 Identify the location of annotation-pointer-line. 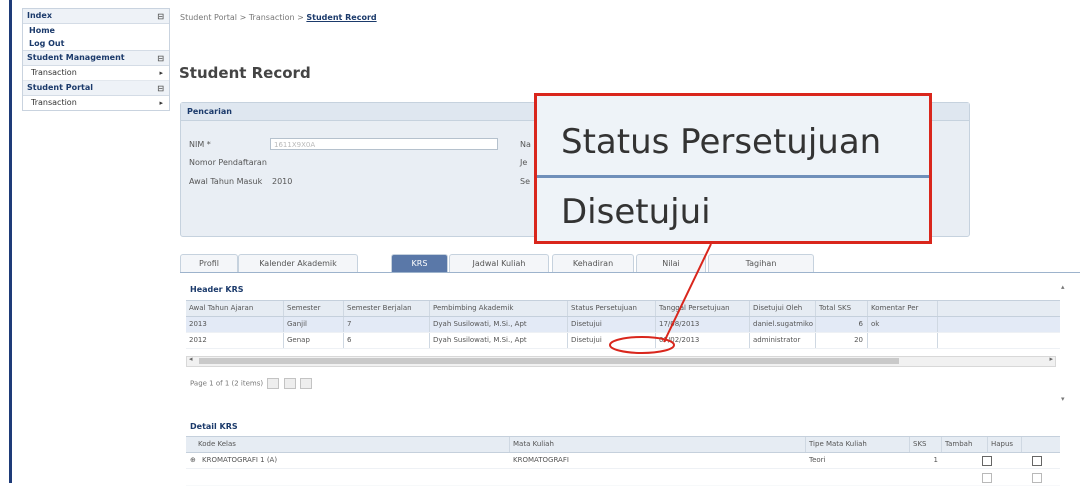
(687, 293).